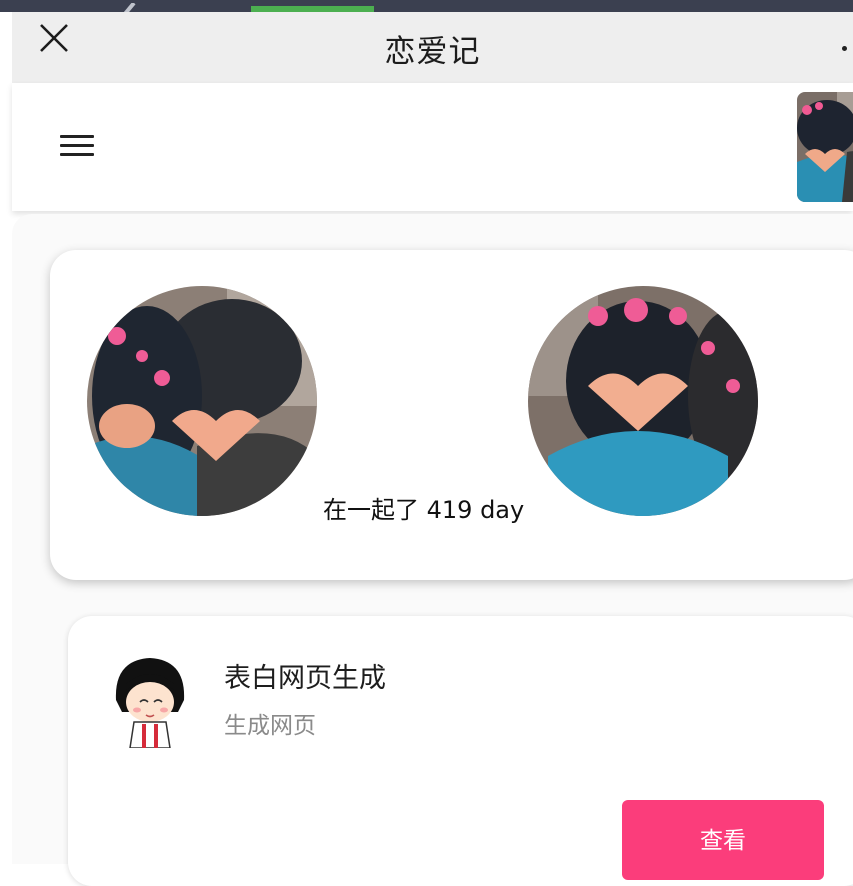 The image size is (853, 886). What do you see at coordinates (825, 147) in the screenshot?
I see `header-avatar` at bounding box center [825, 147].